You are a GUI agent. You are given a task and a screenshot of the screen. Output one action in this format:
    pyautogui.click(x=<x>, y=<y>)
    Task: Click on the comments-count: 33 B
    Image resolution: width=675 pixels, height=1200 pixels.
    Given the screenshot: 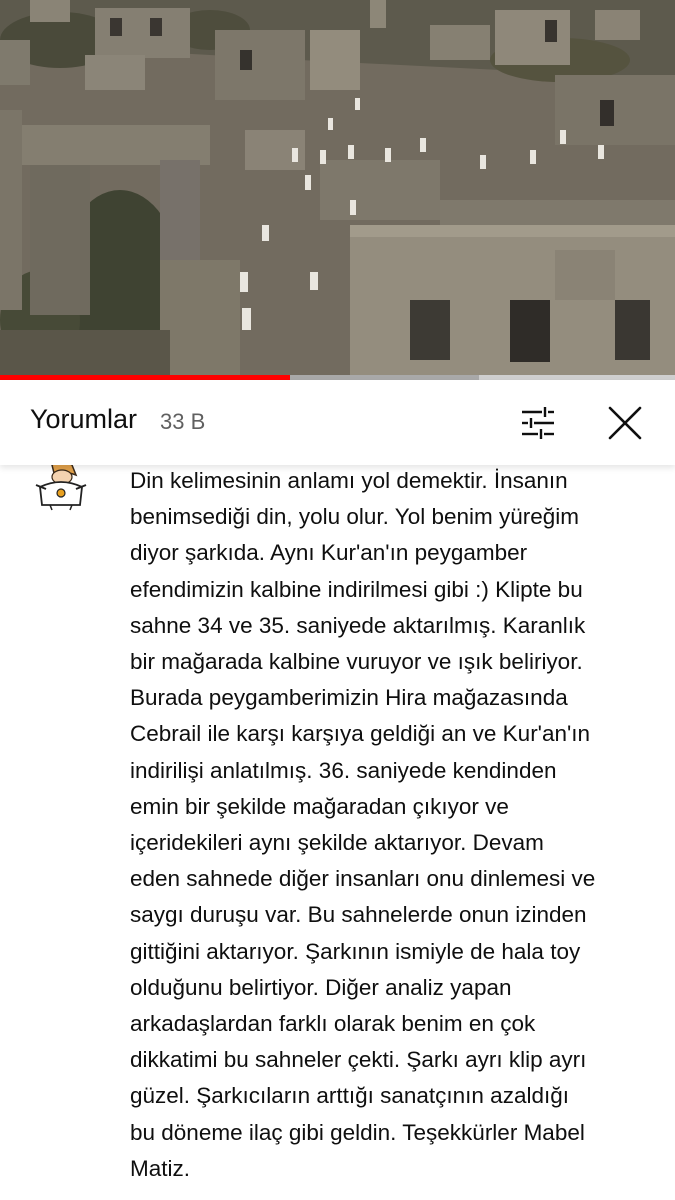 What is the action you would take?
    pyautogui.click(x=183, y=421)
    